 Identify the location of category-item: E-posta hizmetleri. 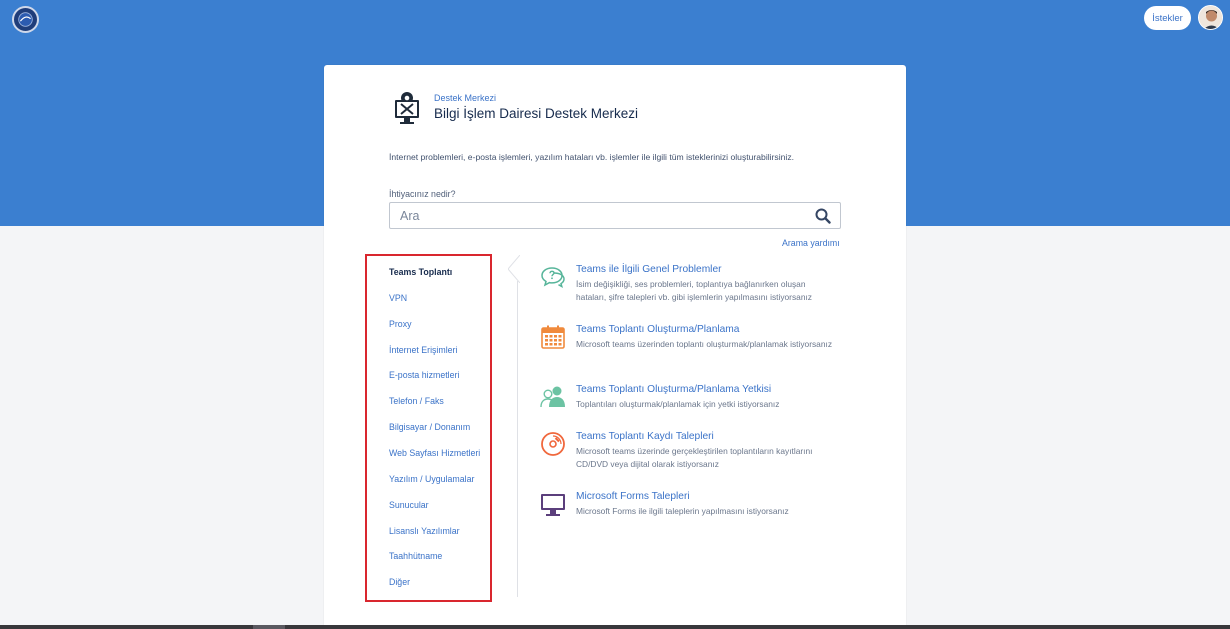
(424, 375).